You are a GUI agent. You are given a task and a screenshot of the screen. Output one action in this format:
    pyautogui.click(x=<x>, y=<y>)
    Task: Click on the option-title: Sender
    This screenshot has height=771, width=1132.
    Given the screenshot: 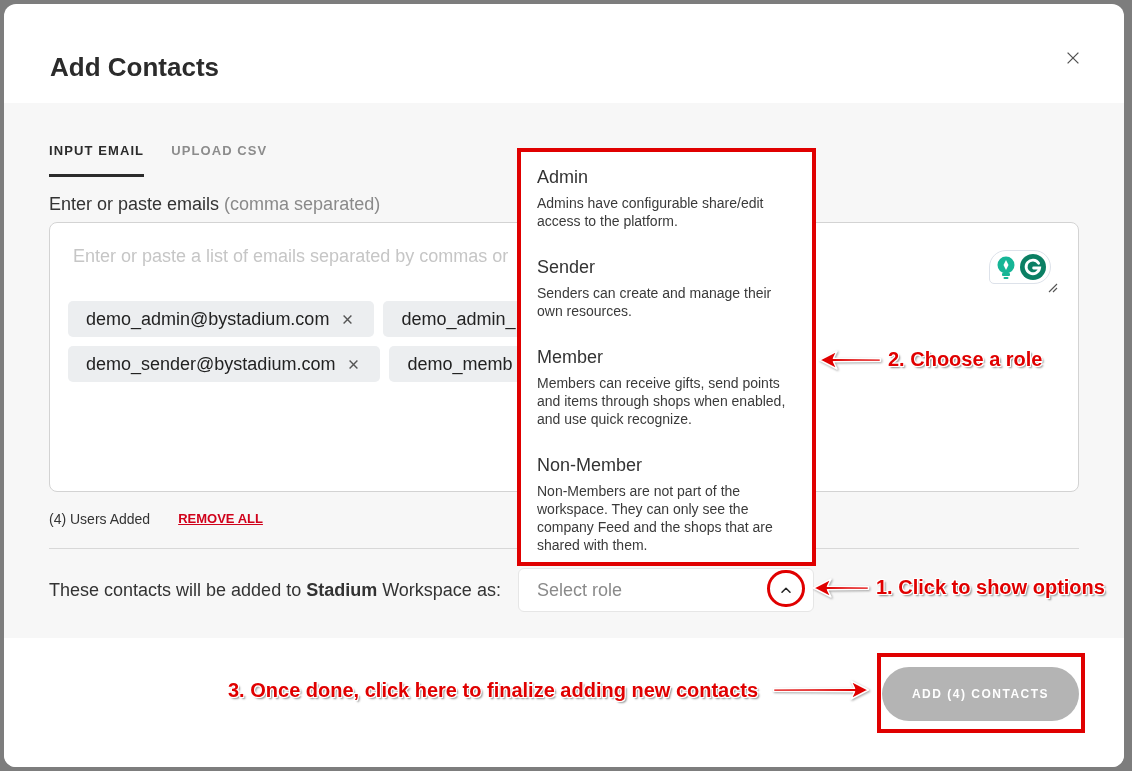 What is the action you would take?
    pyautogui.click(x=665, y=267)
    